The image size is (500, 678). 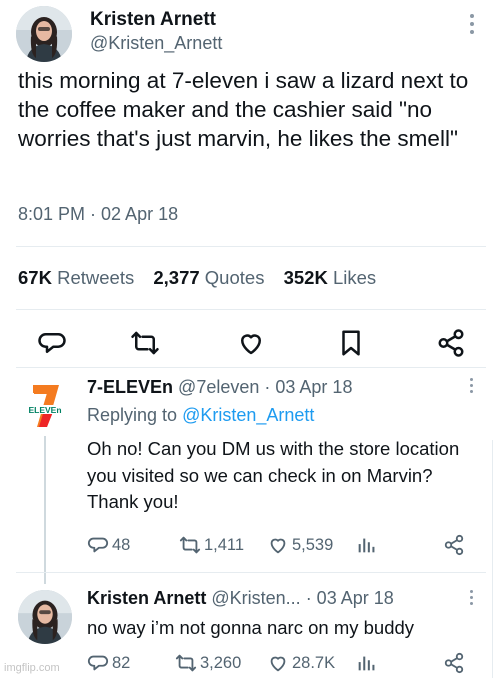 I want to click on retweet-button: 3,260, so click(x=208, y=663).